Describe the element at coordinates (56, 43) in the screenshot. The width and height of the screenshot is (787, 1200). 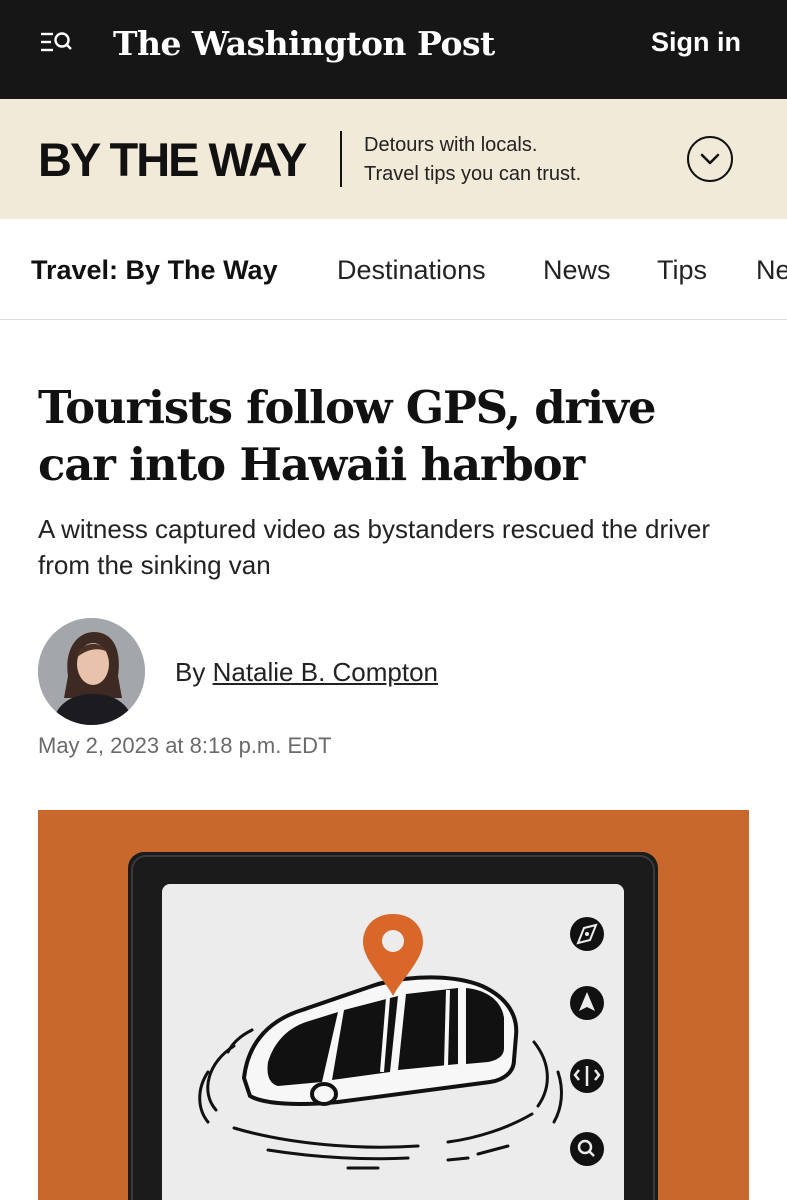
I see `menu-search-icon` at that location.